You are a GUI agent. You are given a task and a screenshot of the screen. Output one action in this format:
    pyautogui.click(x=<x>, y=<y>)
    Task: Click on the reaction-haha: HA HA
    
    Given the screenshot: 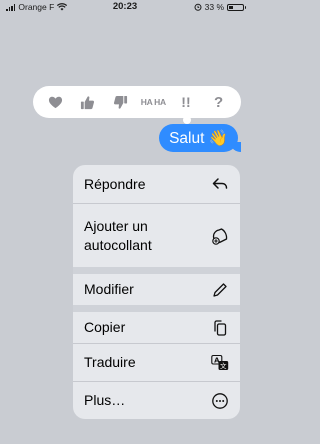 What is the action you would take?
    pyautogui.click(x=153, y=102)
    